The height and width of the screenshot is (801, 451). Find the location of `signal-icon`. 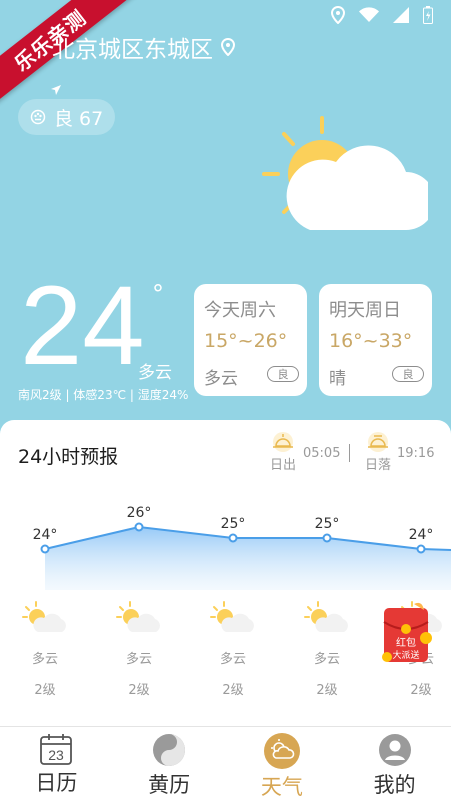

signal-icon is located at coordinates (401, 15).